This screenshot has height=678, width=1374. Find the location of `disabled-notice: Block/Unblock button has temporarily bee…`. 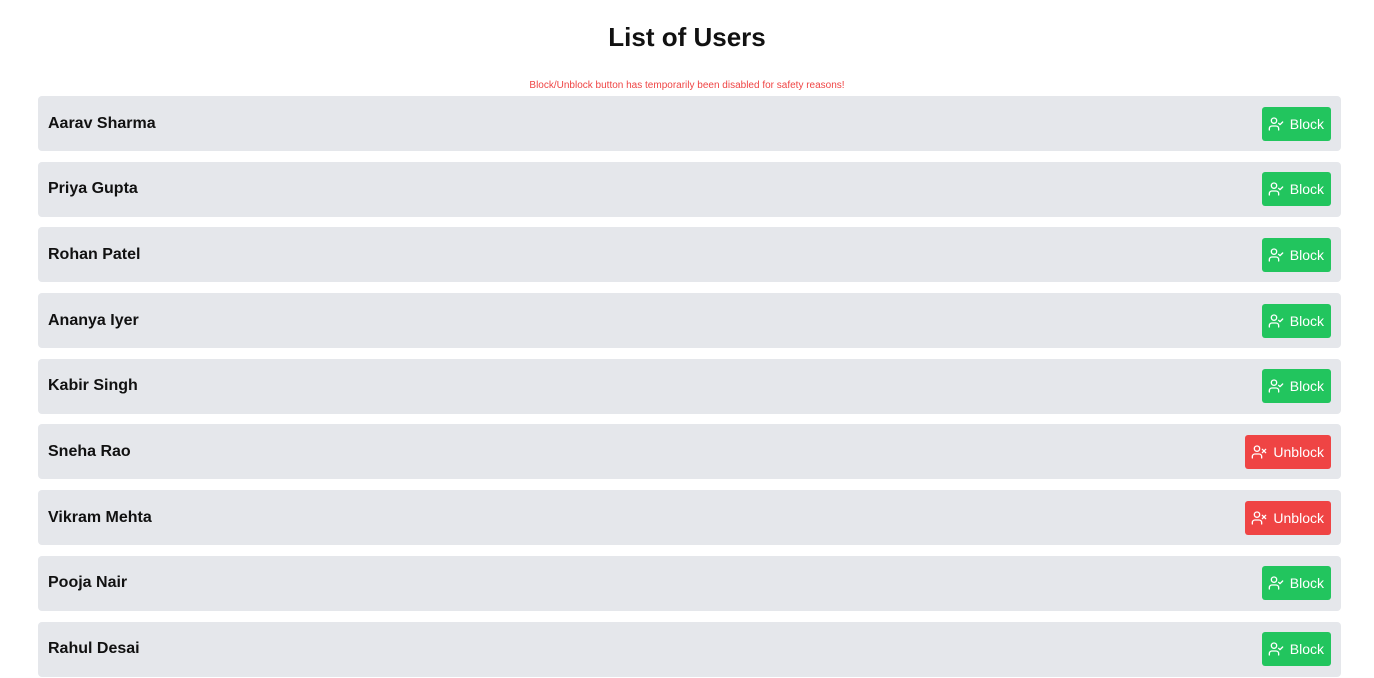

disabled-notice: Block/Unblock button has temporarily bee… is located at coordinates (687, 85).